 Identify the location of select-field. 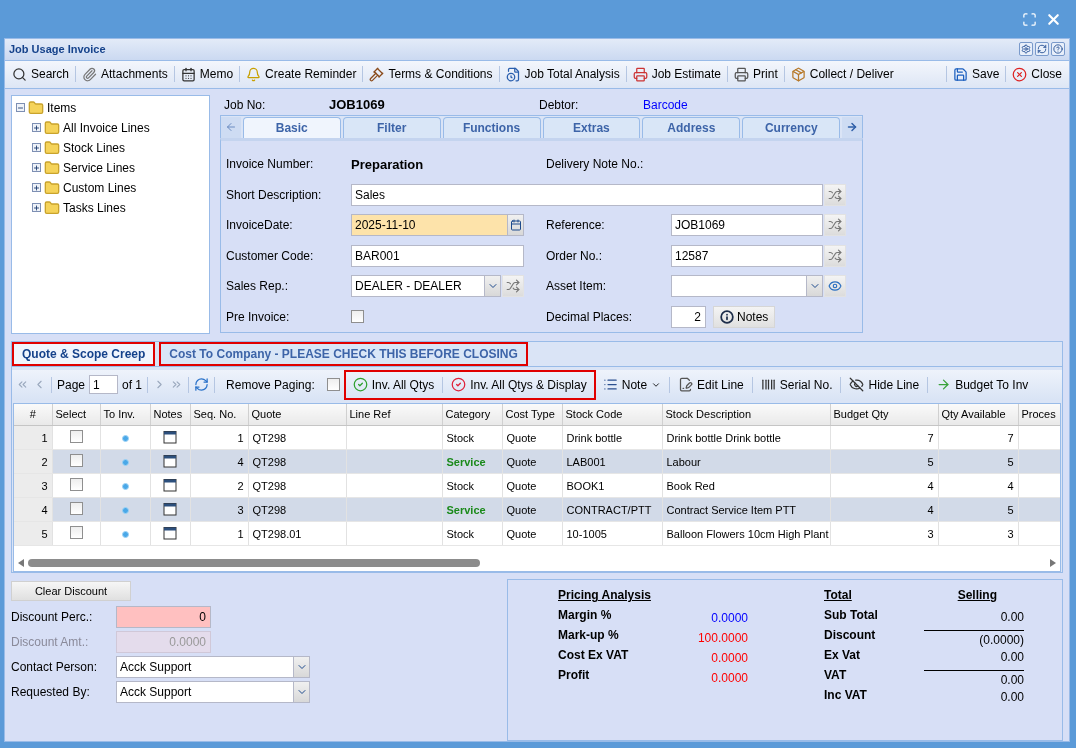
(747, 286).